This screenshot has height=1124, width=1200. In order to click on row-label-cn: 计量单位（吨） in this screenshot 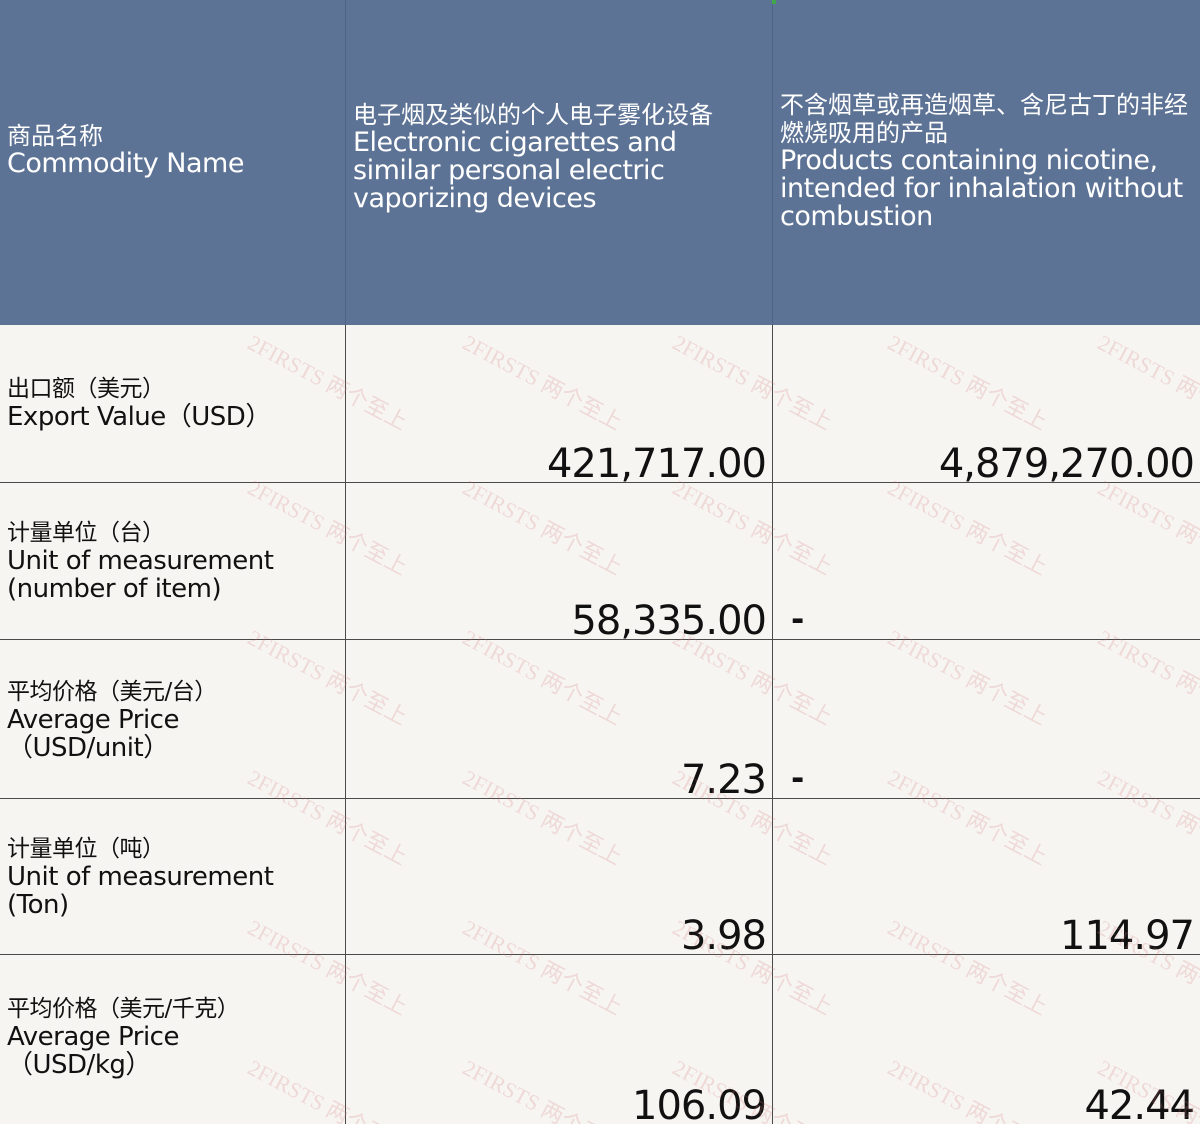, I will do `click(86, 849)`.